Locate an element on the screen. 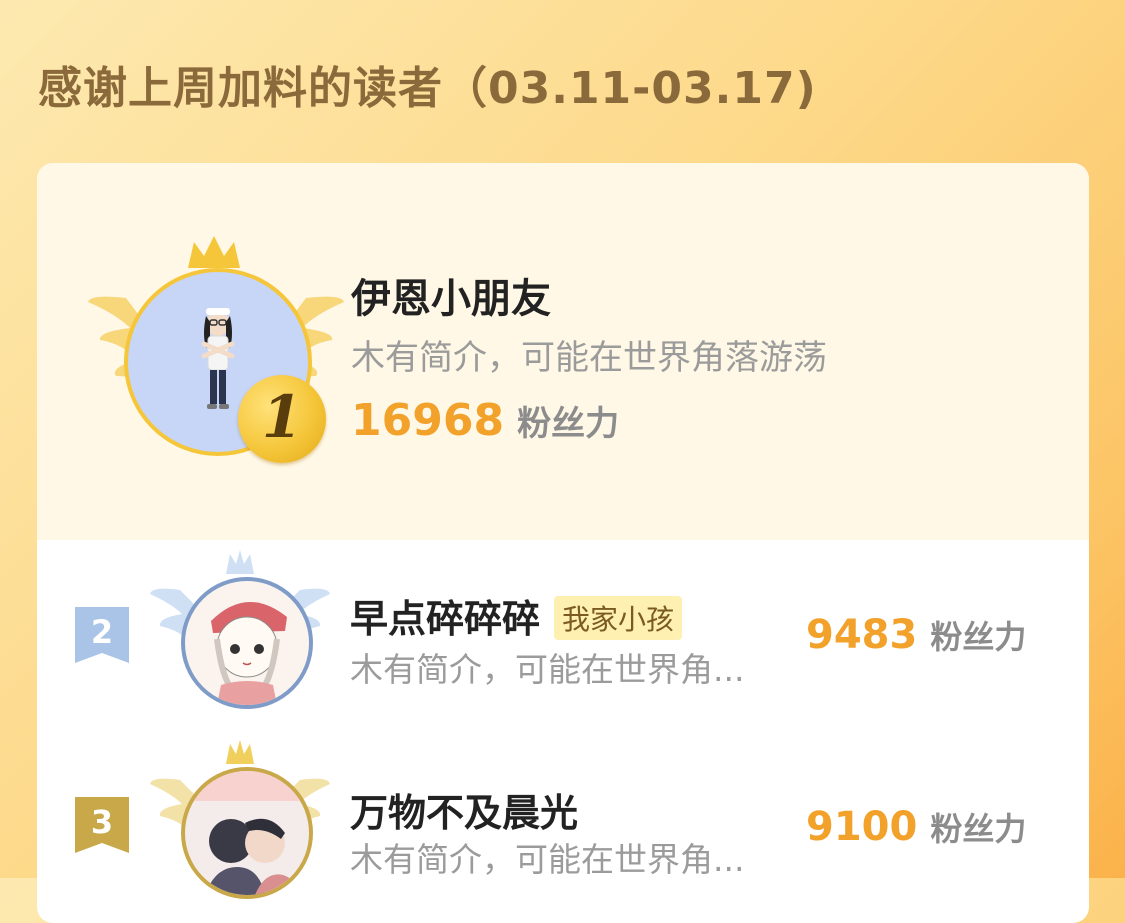 This screenshot has height=923, width=1125. top-reader-intro: 木有简介，可能在世界角落游荡 is located at coordinates (589, 358).